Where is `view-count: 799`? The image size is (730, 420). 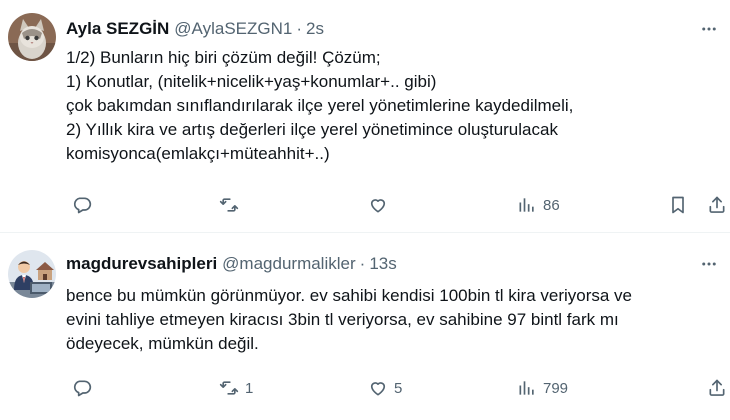
view-count: 799 is located at coordinates (556, 388).